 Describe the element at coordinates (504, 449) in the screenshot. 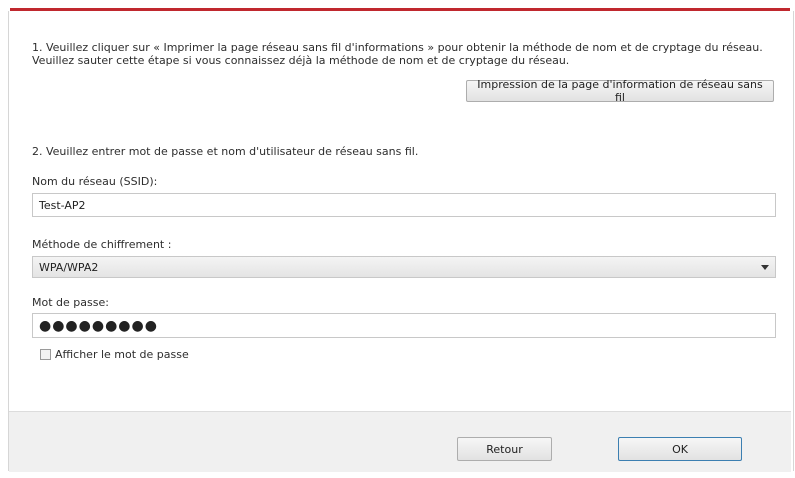

I see `back-button: Retour` at that location.